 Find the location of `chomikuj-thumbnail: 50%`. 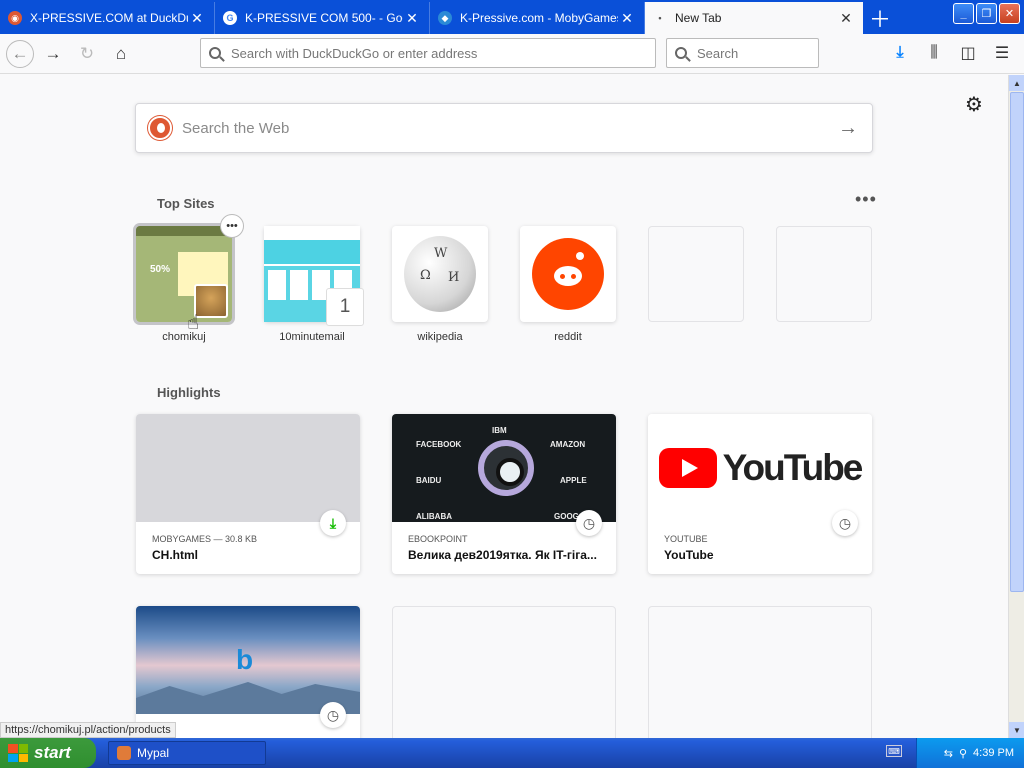

chomikuj-thumbnail: 50% is located at coordinates (184, 274).